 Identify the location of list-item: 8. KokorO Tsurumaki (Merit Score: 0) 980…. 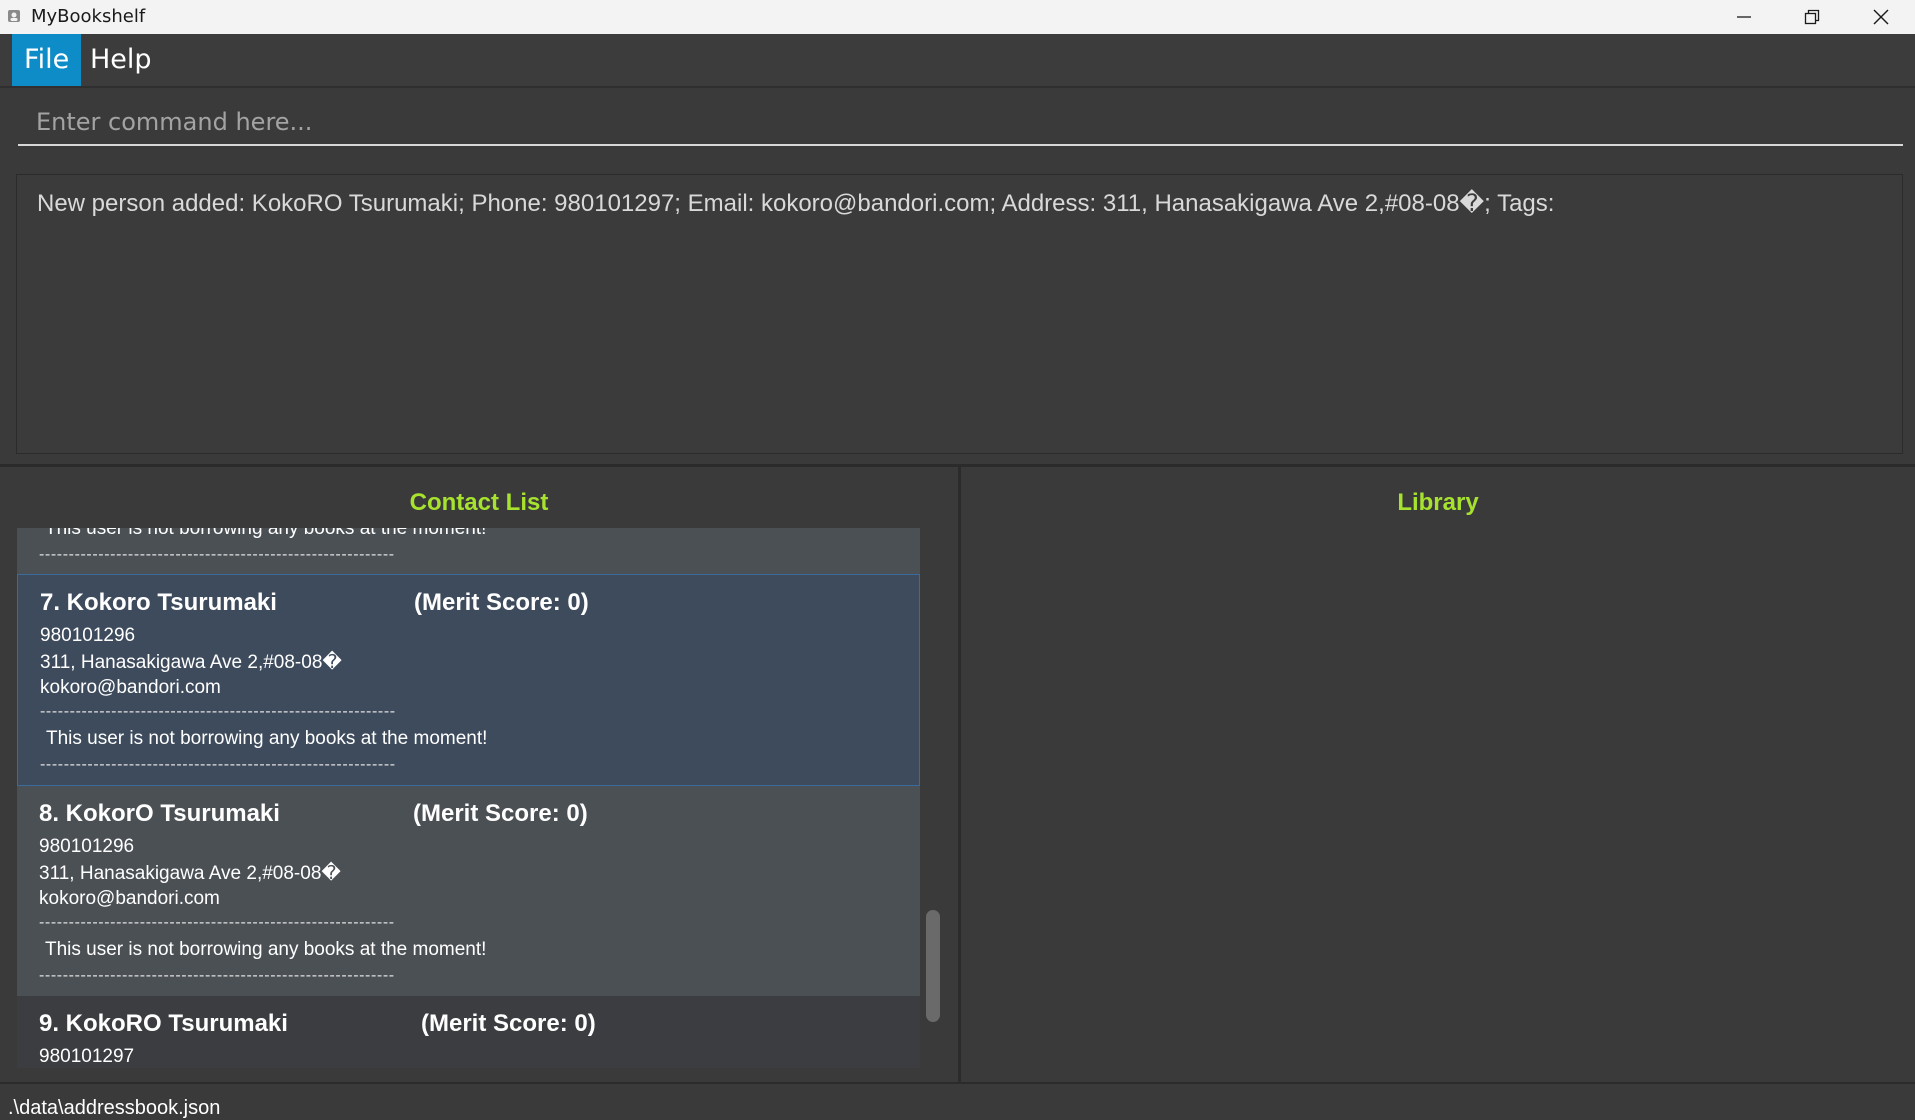
(468, 891).